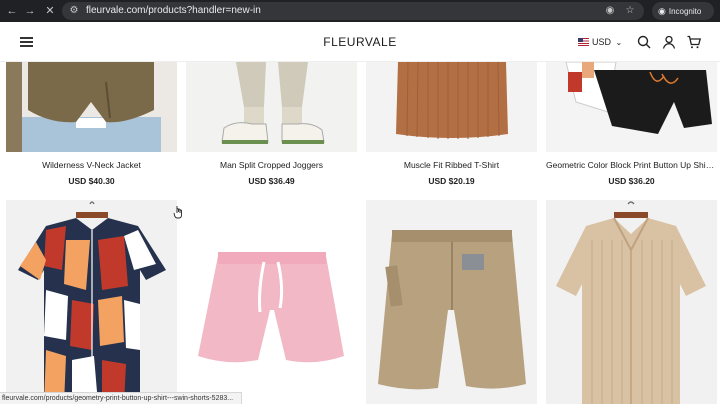  What do you see at coordinates (50, 11) in the screenshot?
I see `stop-loading-icon: ✕` at bounding box center [50, 11].